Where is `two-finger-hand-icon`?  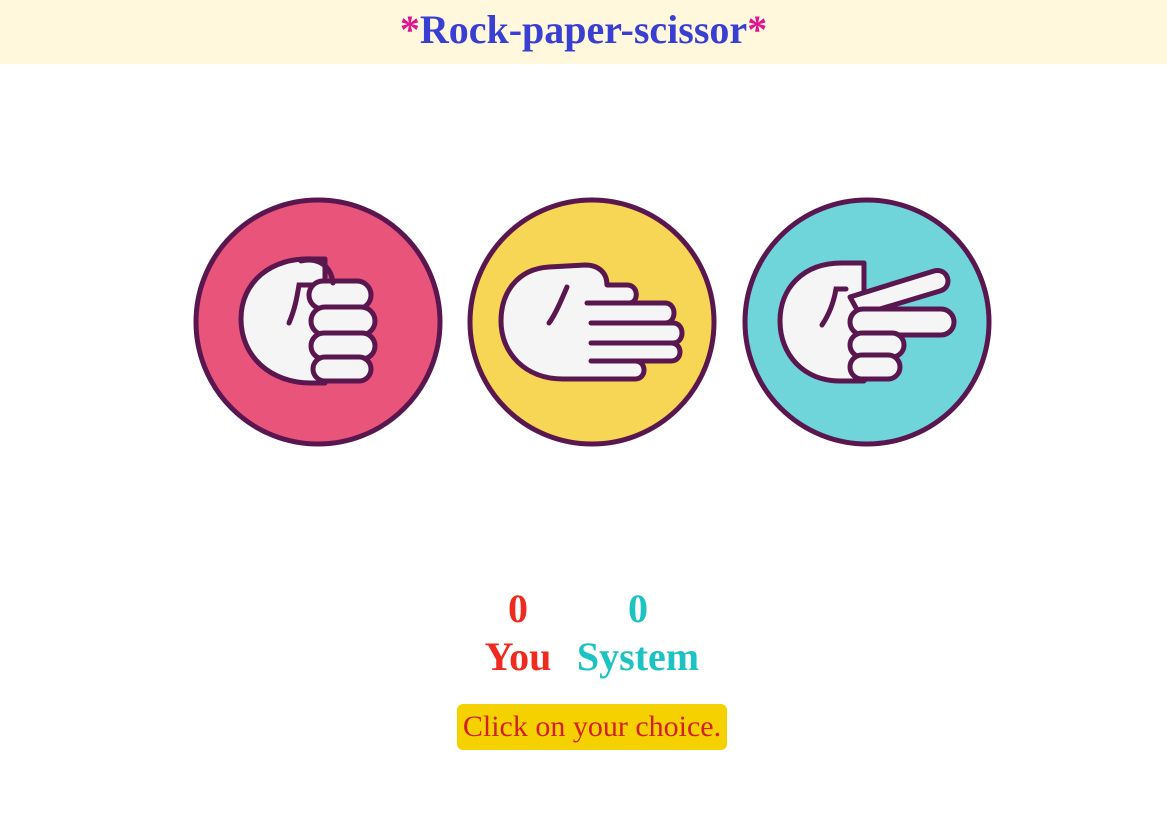 two-finger-hand-icon is located at coordinates (867, 322).